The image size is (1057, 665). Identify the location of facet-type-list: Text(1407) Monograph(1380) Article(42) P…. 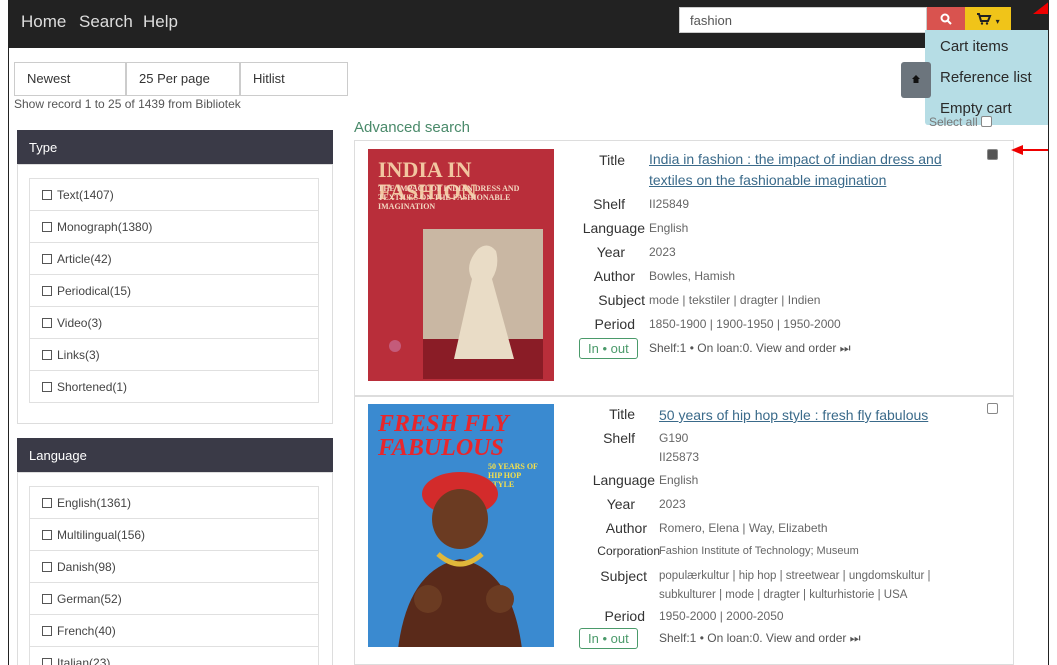
(174, 290).